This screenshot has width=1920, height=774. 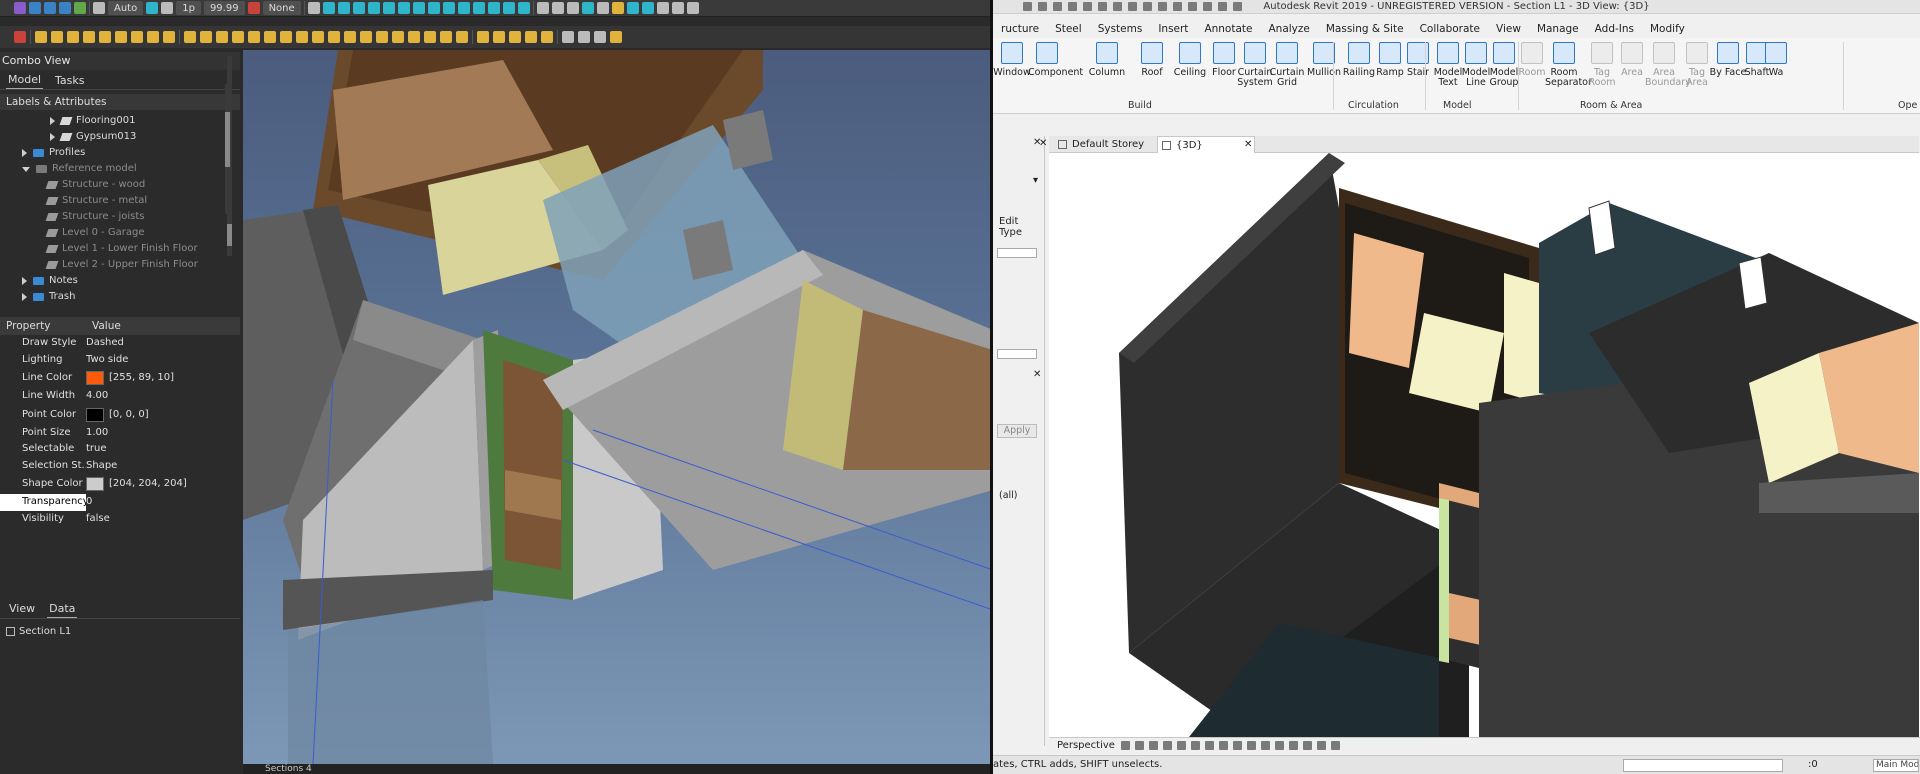 I want to click on arch-site-icon, so click(x=270, y=37).